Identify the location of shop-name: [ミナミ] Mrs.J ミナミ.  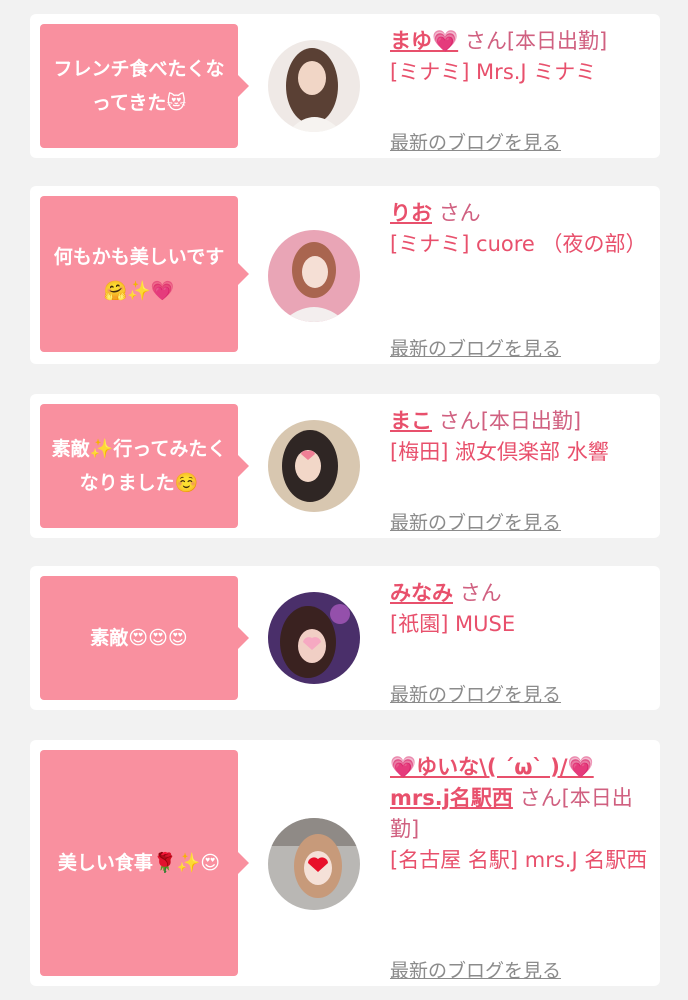
(493, 72).